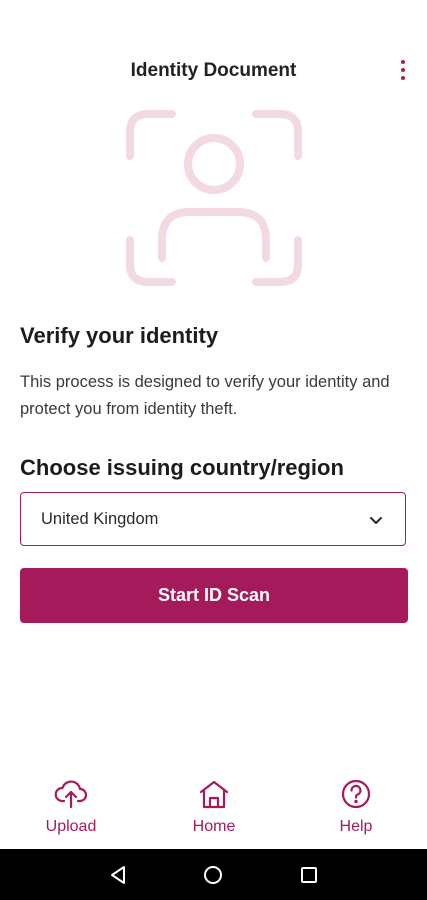 This screenshot has height=900, width=427. I want to click on country-selected-value: United Kingdom, so click(100, 519).